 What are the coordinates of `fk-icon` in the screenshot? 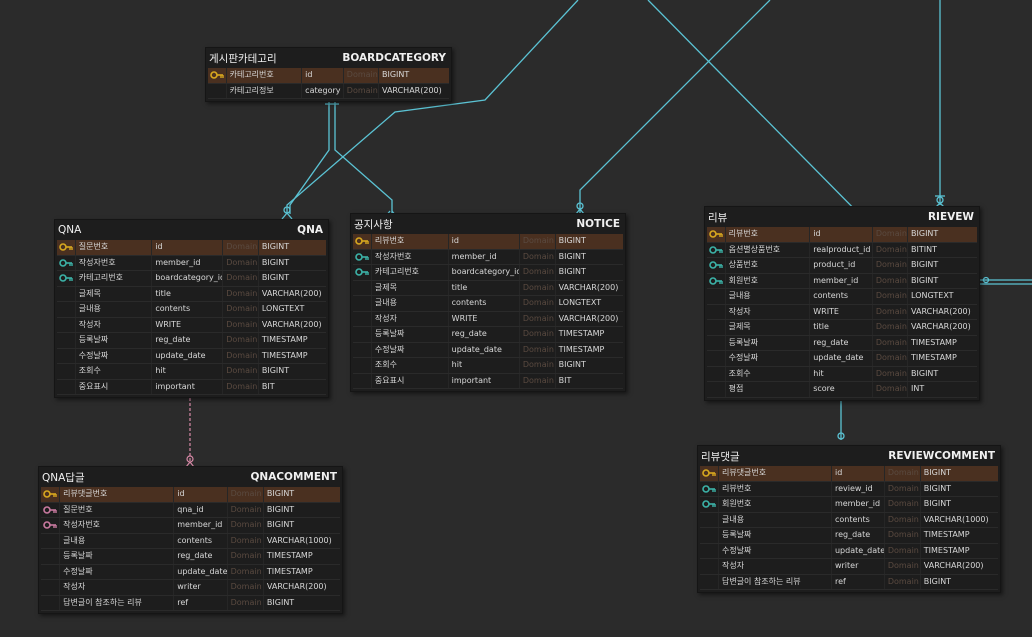 It's located at (66, 278).